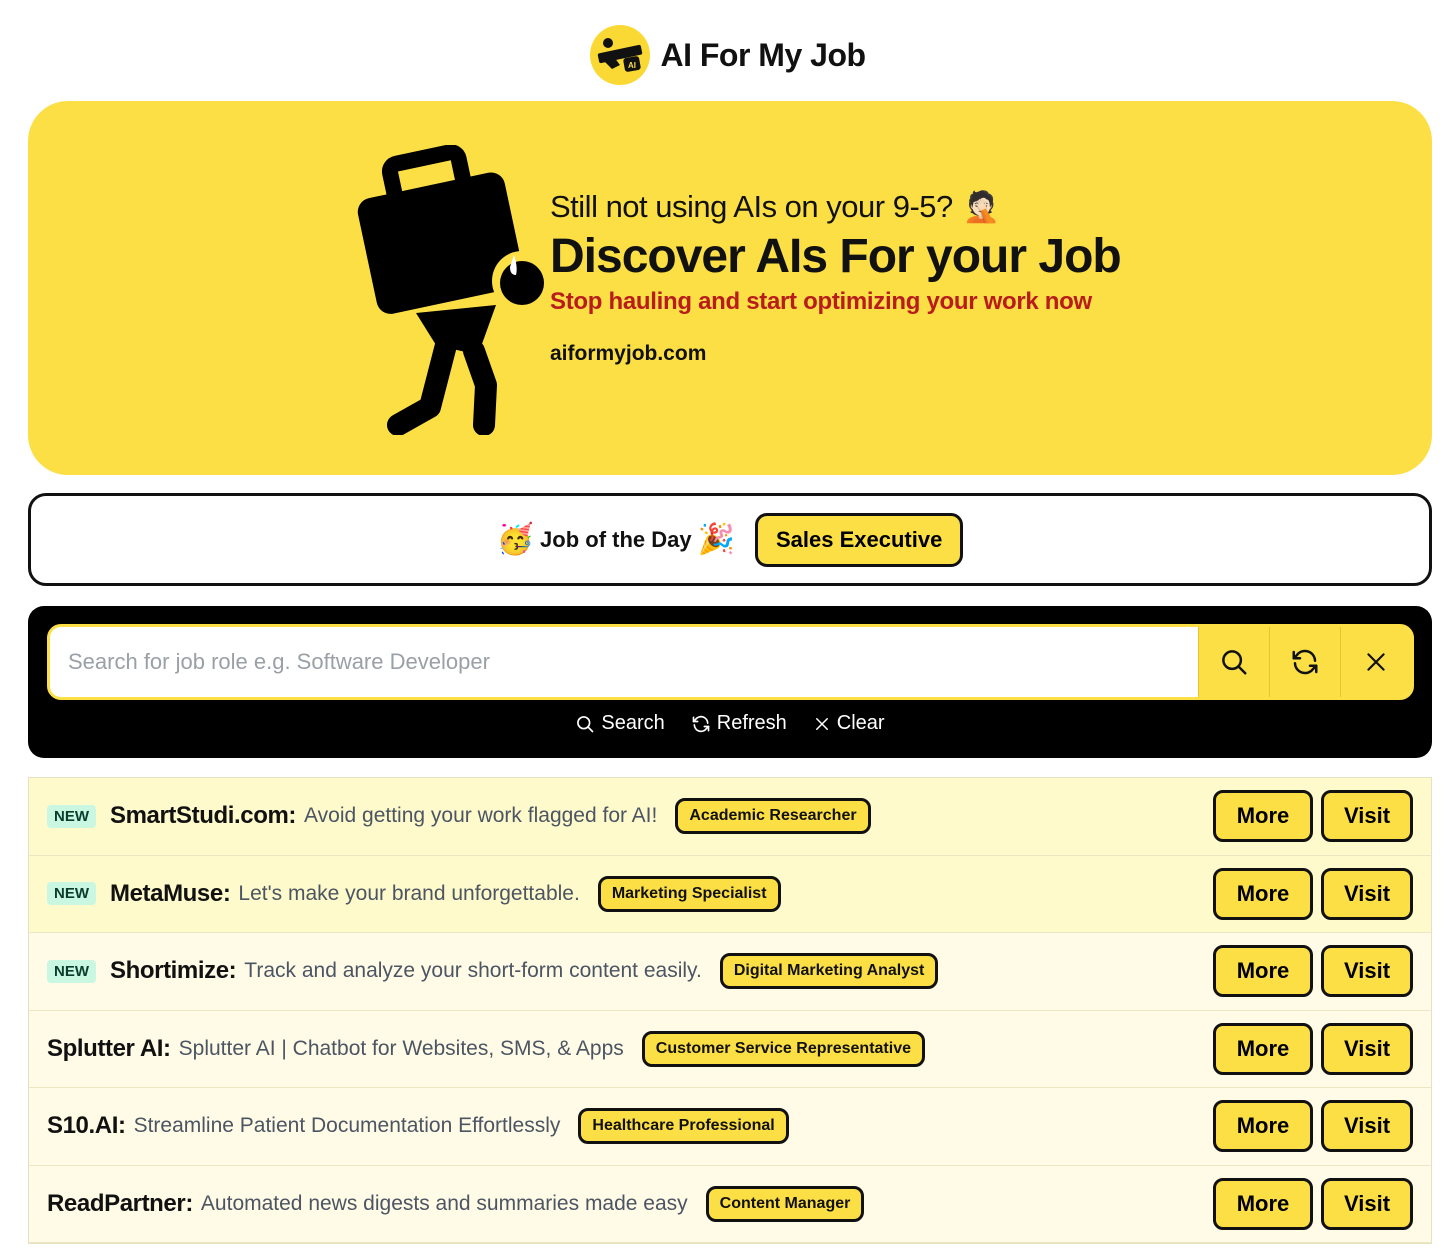 The height and width of the screenshot is (1251, 1456). What do you see at coordinates (449, 290) in the screenshot?
I see `person-carrying-briefcase-icon` at bounding box center [449, 290].